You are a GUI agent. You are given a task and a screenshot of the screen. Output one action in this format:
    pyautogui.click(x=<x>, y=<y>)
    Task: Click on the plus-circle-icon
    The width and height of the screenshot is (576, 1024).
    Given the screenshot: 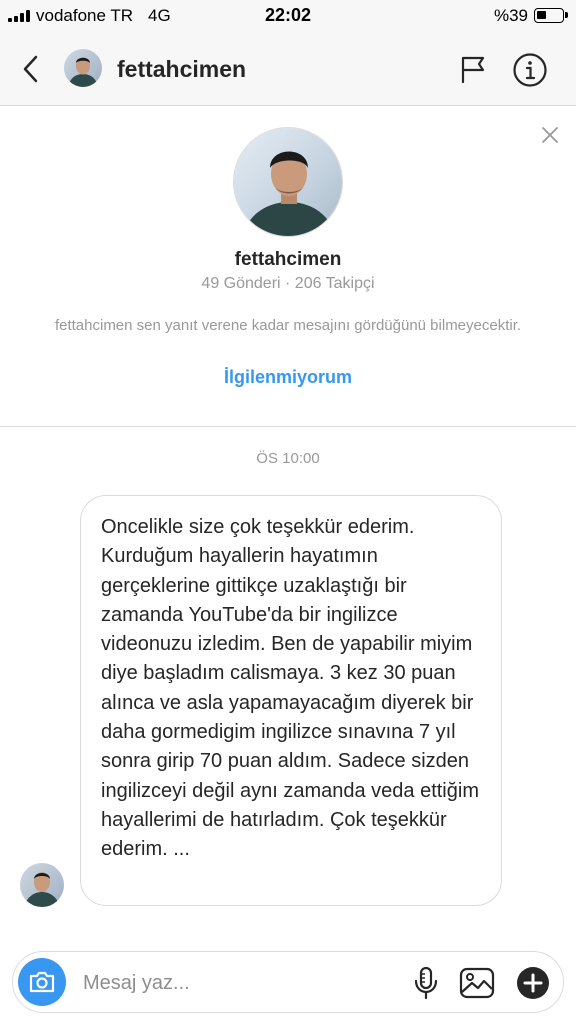 What is the action you would take?
    pyautogui.click(x=533, y=983)
    